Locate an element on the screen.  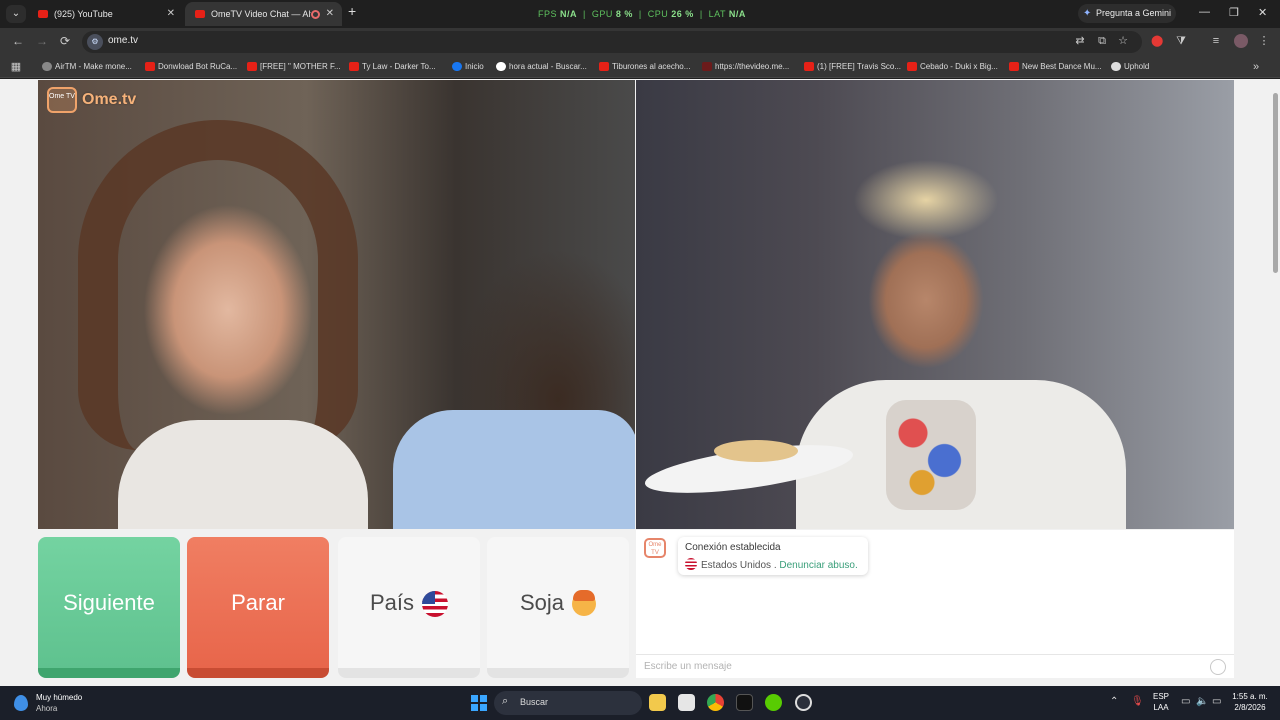
tab-title: OmeTV Video Chat — Alter is located at coordinates (261, 14).